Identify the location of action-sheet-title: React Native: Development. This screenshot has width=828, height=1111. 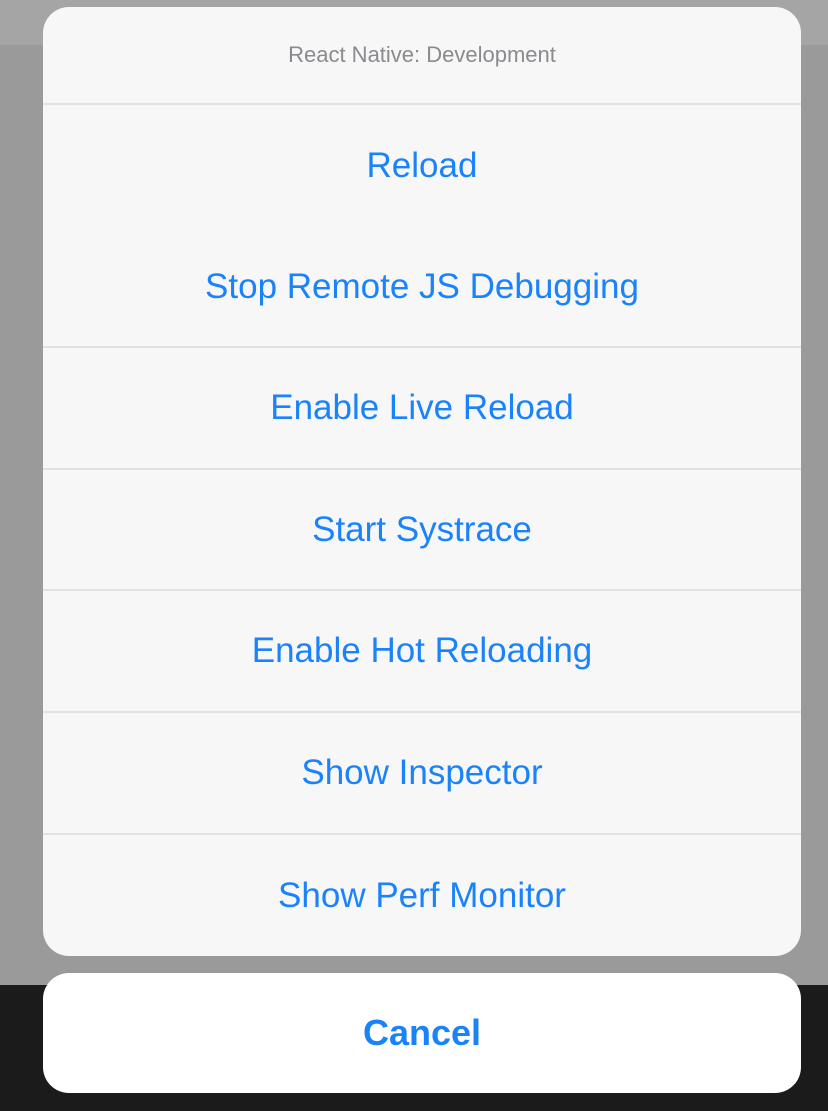
(422, 56).